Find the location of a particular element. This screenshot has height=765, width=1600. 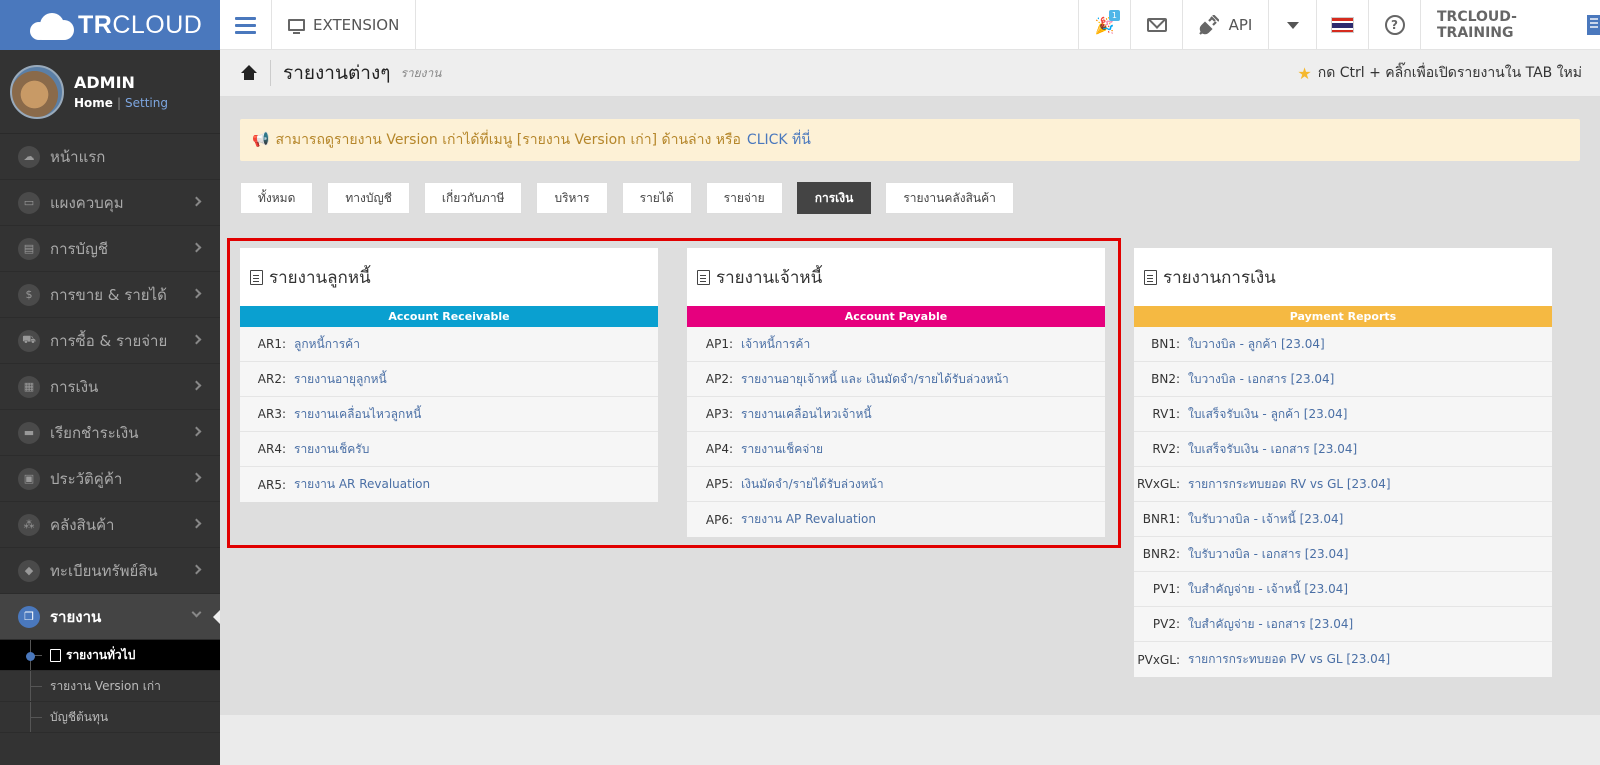

report-row: PV2: ใบสำคัญจ่าย - เอกสาร [23.04] is located at coordinates (1343, 624).